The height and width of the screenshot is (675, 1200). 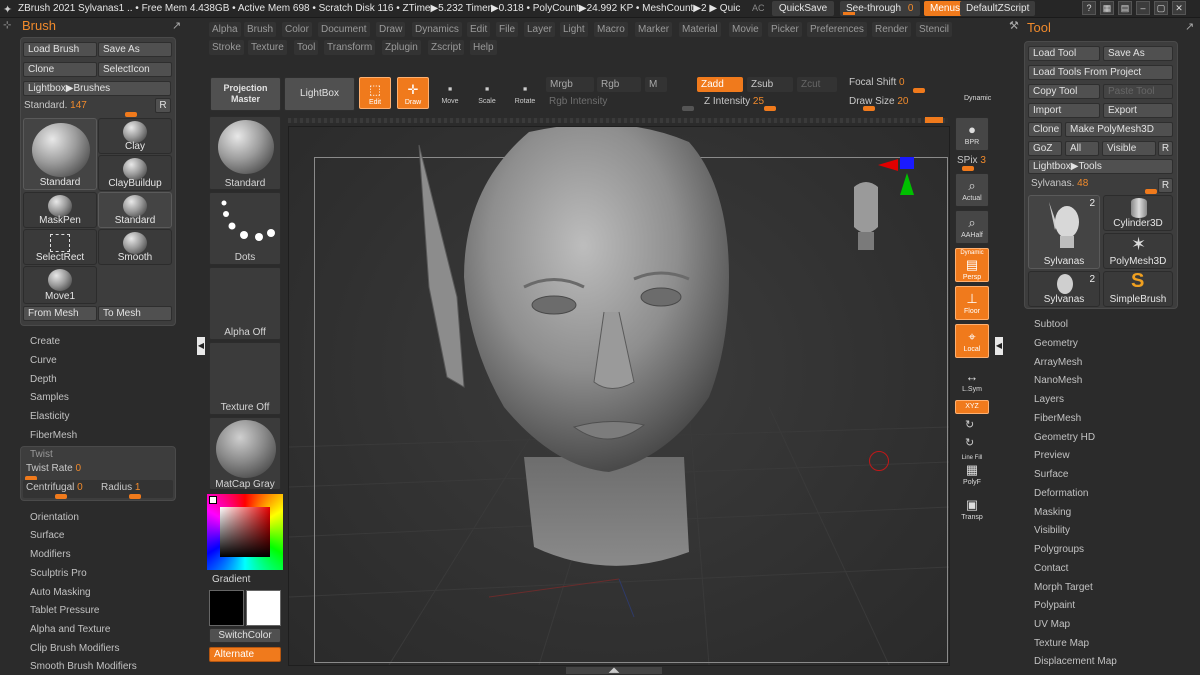 I want to click on rotate-mode-button: ▪ Rotate, so click(x=525, y=93).